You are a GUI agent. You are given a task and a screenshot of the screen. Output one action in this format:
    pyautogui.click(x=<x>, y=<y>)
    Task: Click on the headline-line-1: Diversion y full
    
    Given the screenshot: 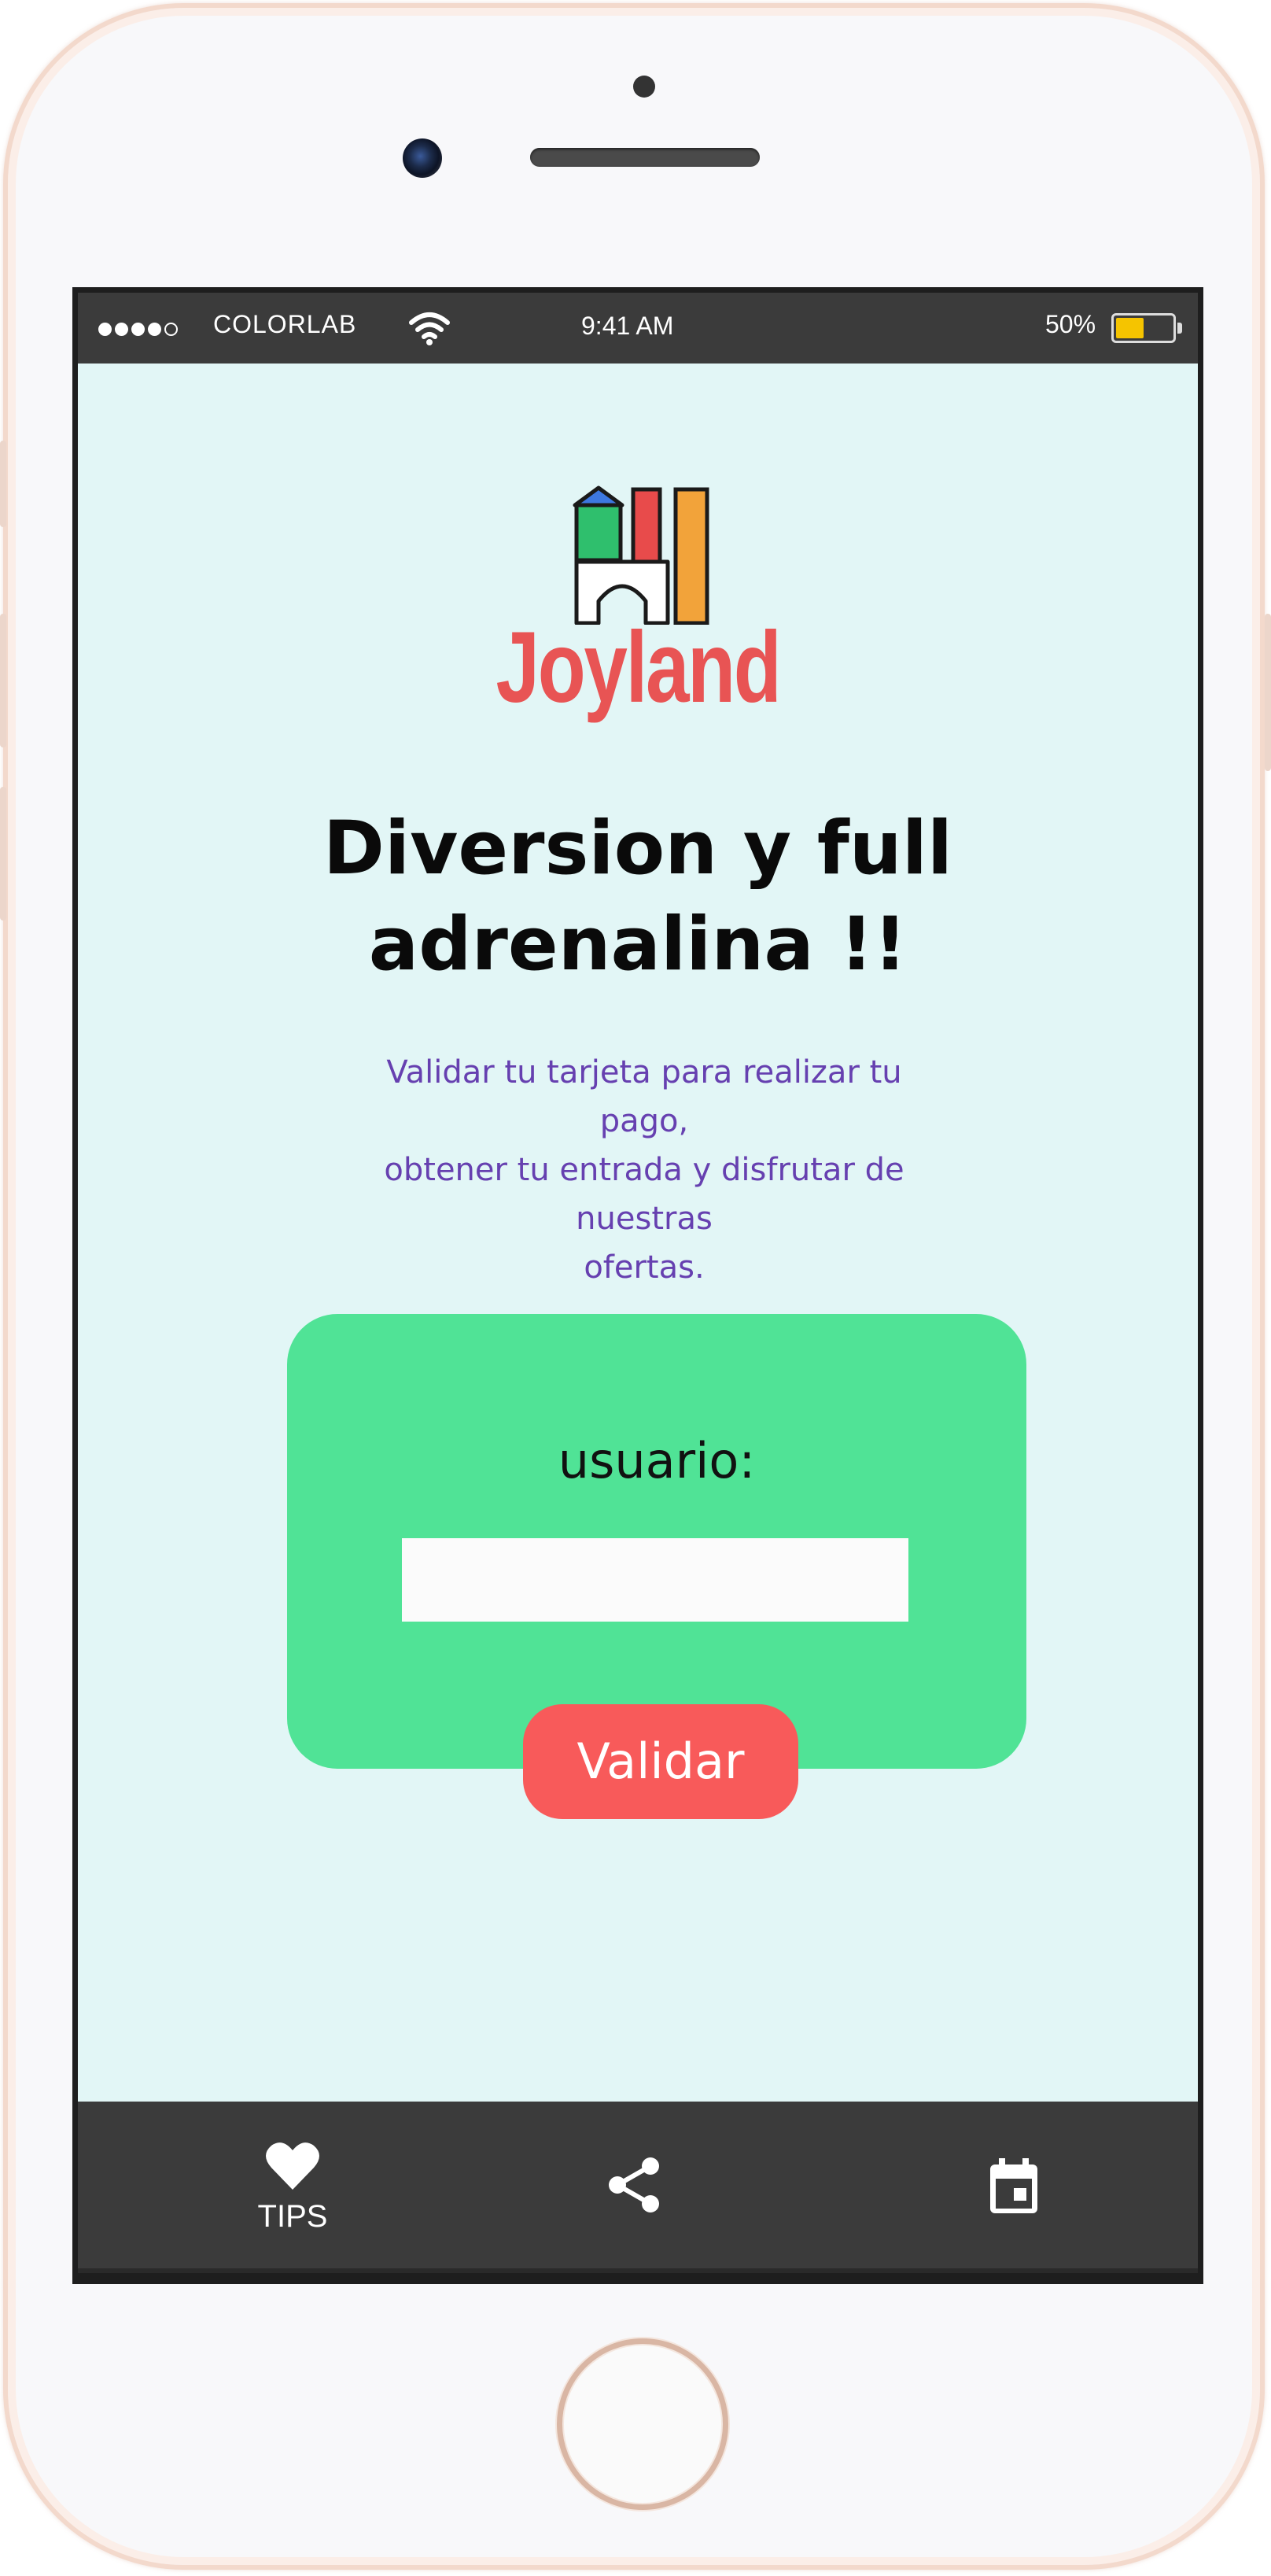 What is the action you would take?
    pyautogui.click(x=637, y=848)
    